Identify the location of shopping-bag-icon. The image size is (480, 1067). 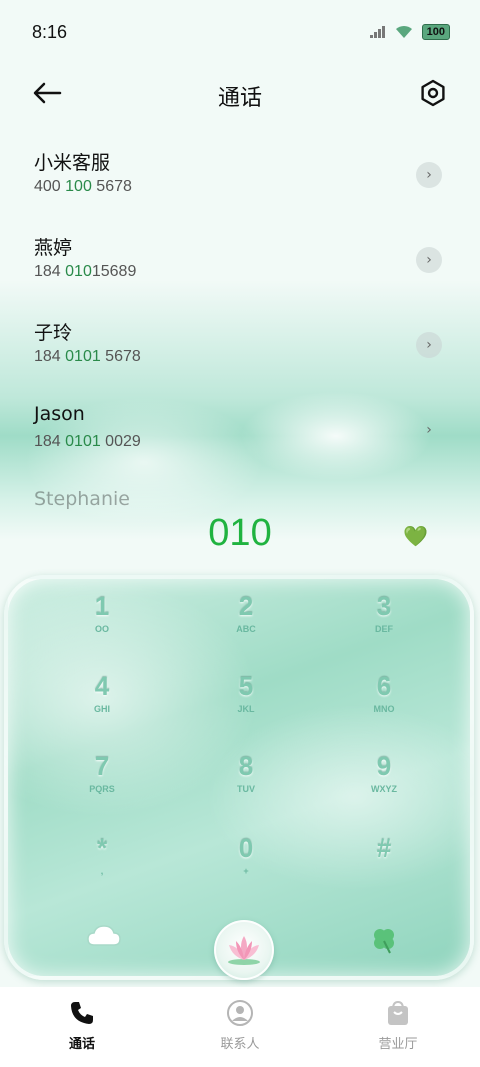
(398, 1012).